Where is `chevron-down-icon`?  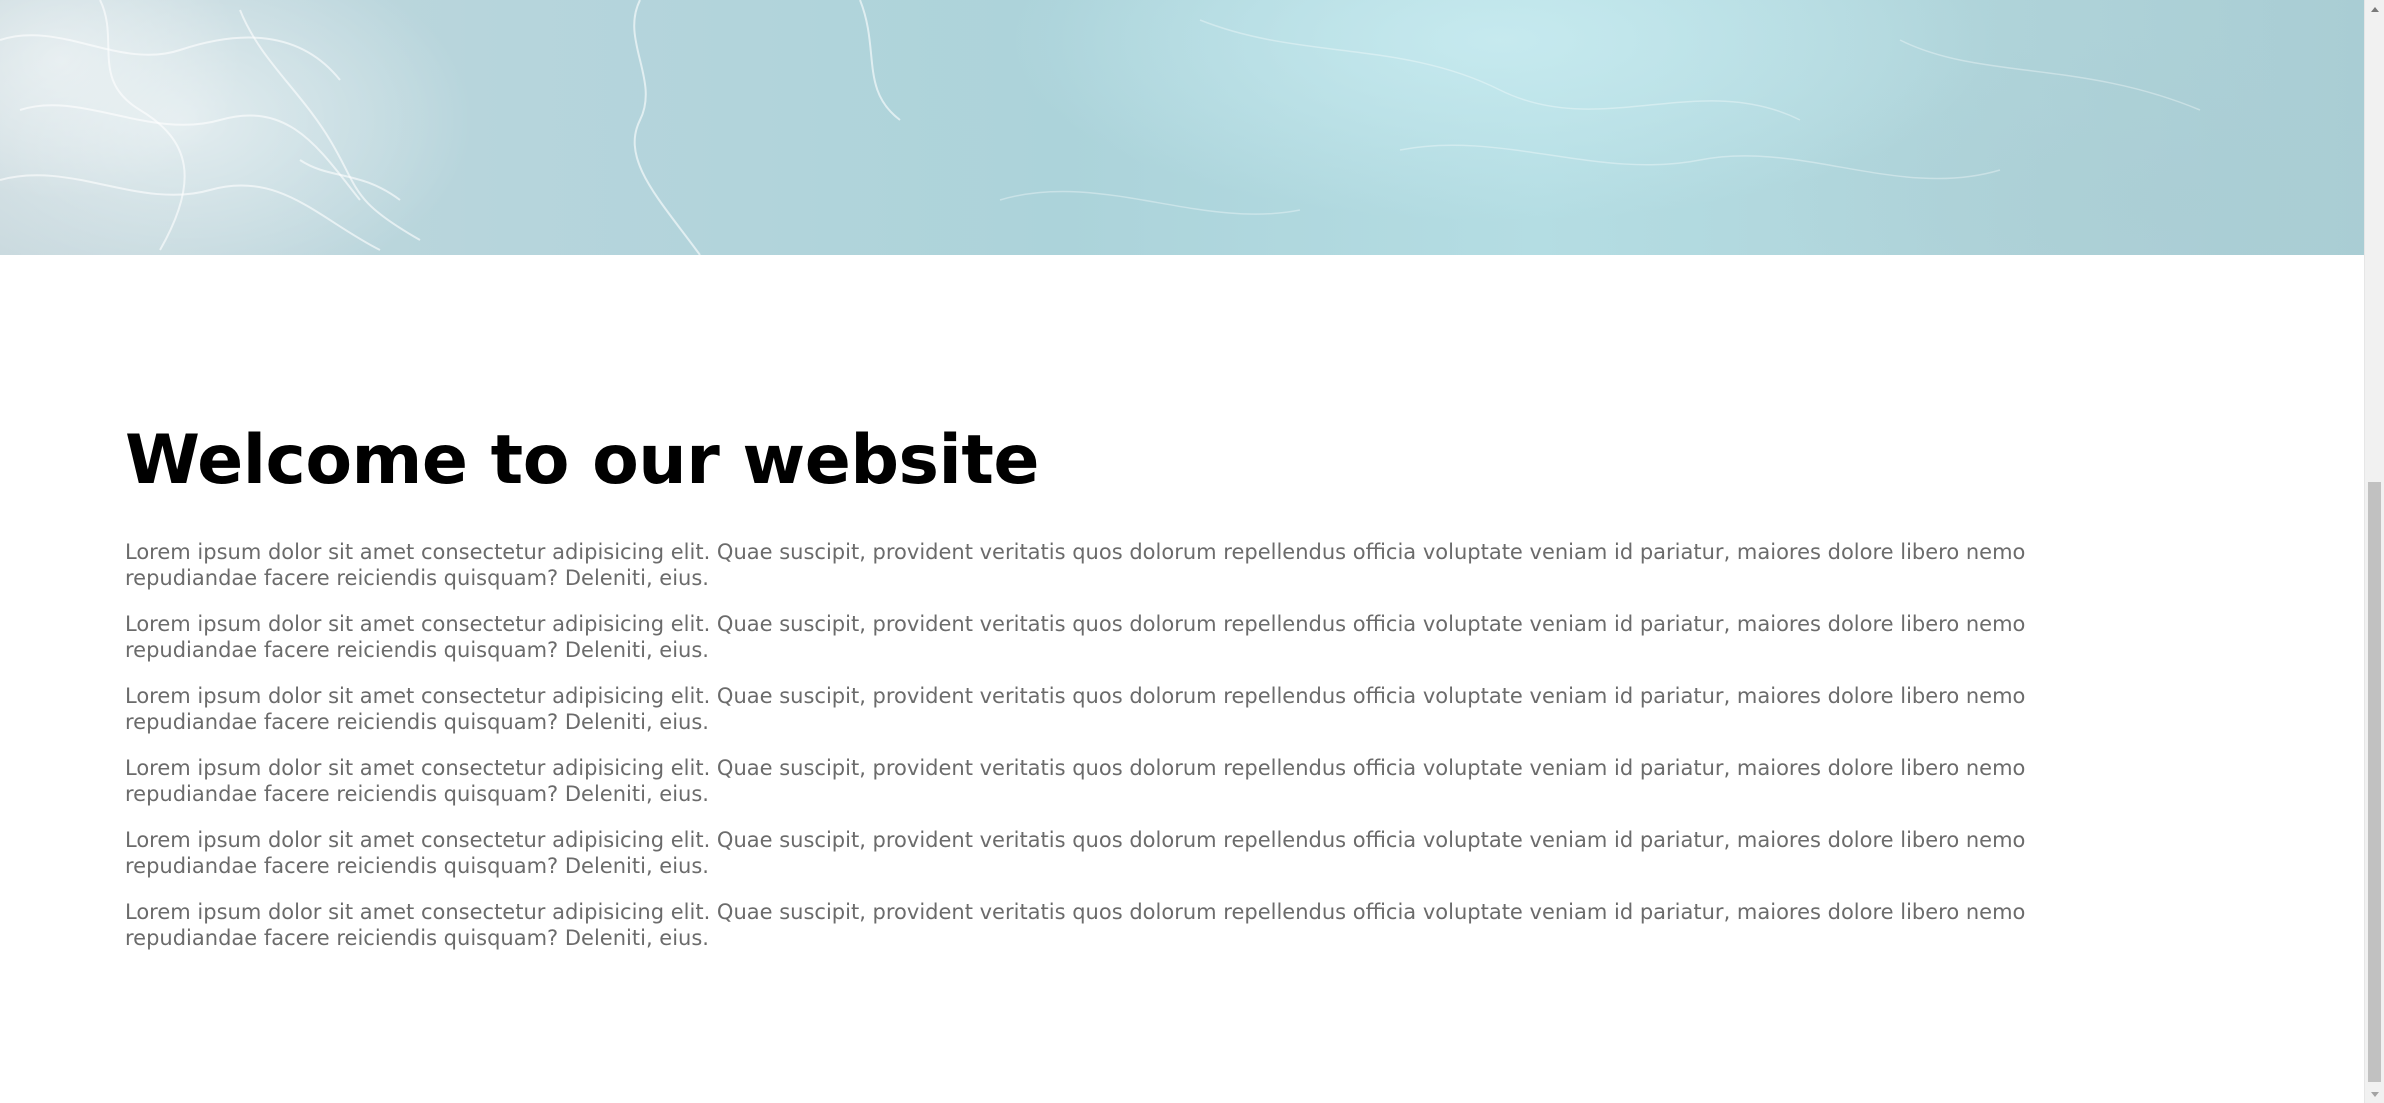 chevron-down-icon is located at coordinates (2375, 1094).